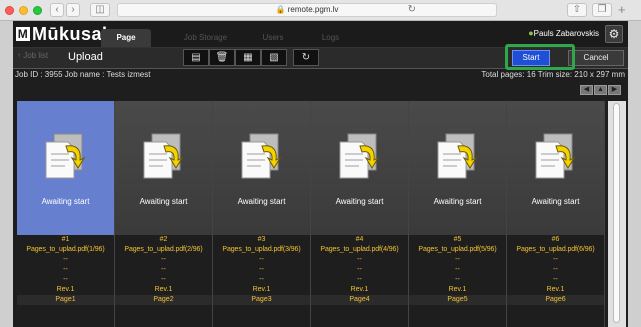 This screenshot has width=641, height=327. I want to click on start-button-highlight, so click(540, 57).